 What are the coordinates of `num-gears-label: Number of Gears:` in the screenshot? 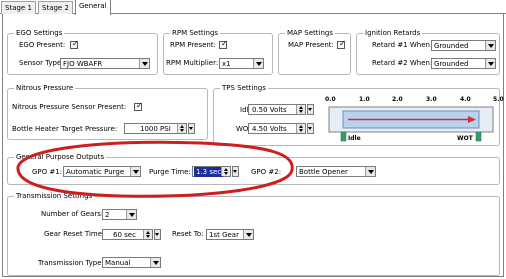 It's located at (72, 214).